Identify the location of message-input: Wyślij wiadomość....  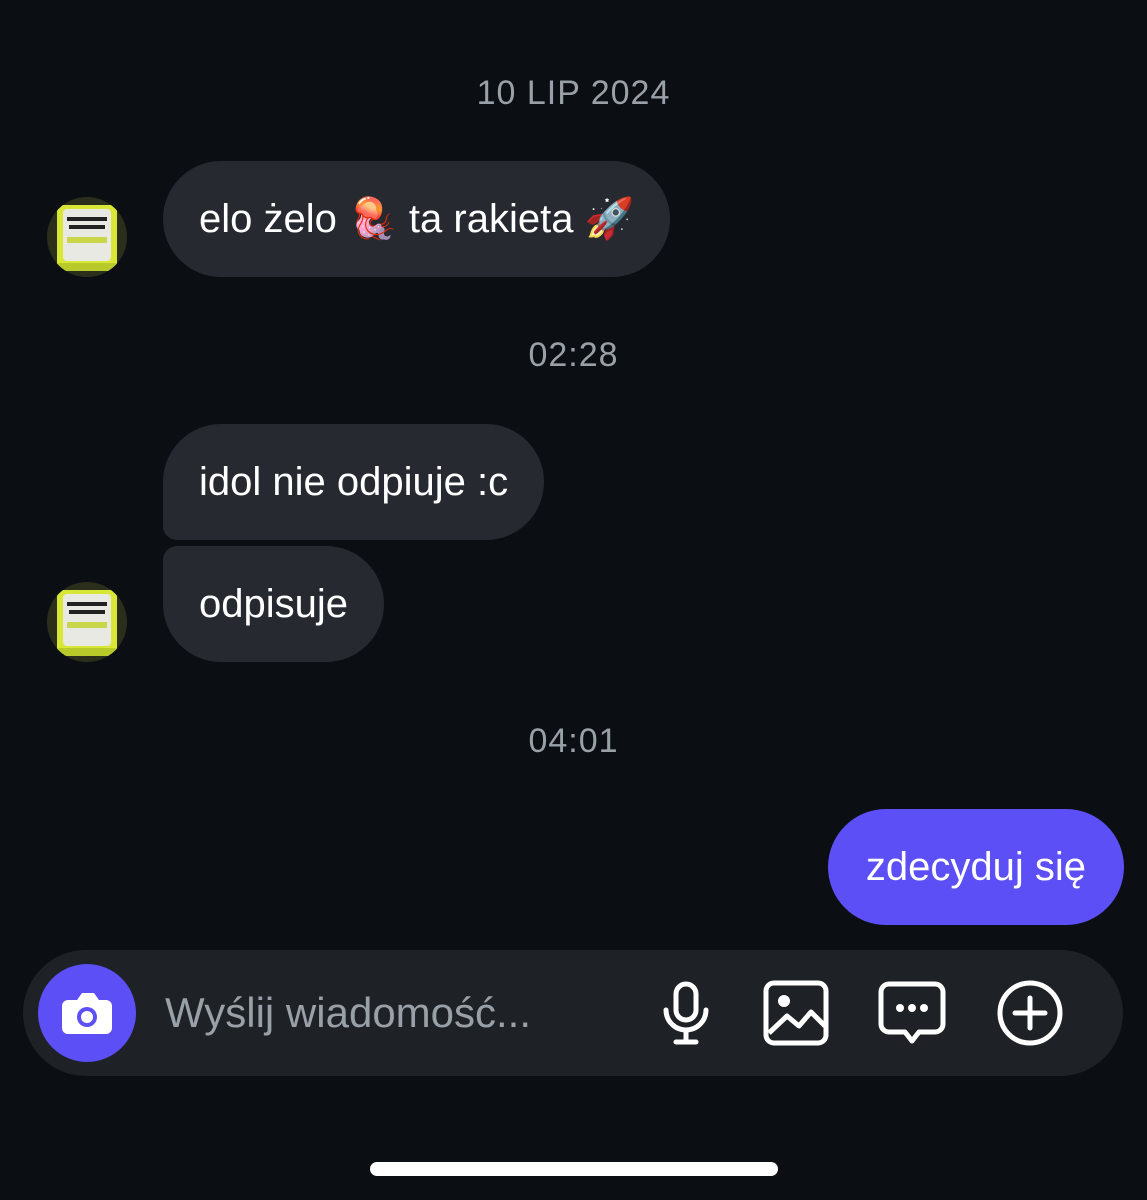
(348, 1013).